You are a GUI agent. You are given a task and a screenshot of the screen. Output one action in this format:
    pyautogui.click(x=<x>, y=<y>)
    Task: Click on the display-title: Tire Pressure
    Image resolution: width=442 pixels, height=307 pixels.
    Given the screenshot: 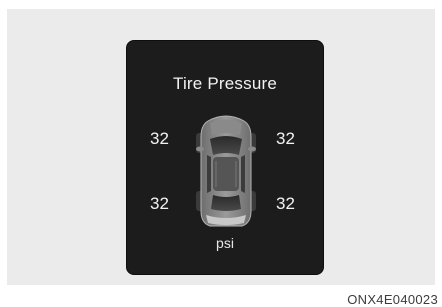 What is the action you would take?
    pyautogui.click(x=225, y=83)
    